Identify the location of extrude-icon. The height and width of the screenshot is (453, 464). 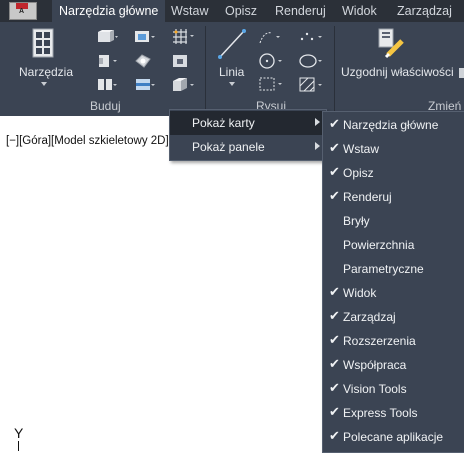
(107, 62).